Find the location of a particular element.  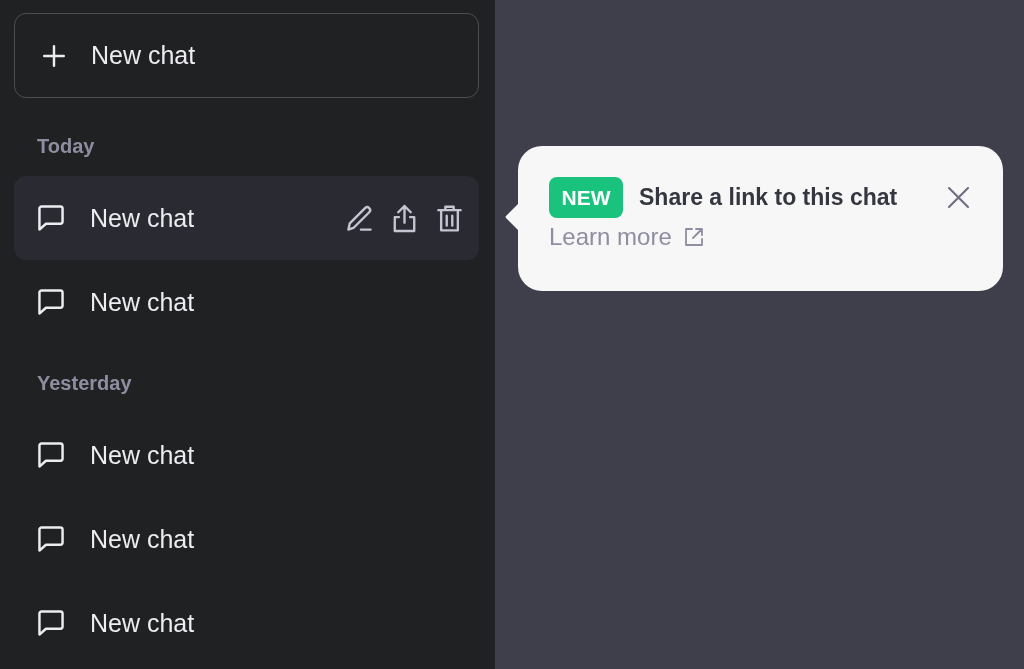

section-heading: Today is located at coordinates (66, 146).